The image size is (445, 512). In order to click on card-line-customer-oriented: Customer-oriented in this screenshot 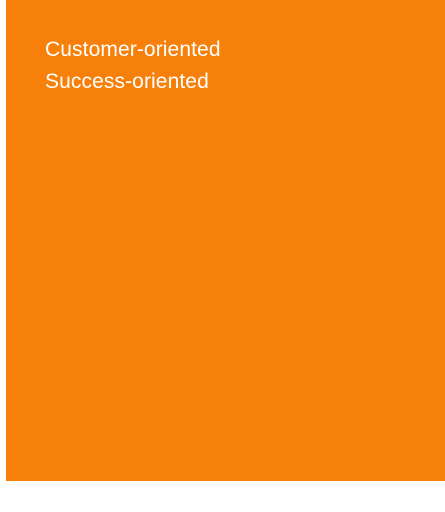, I will do `click(133, 49)`.